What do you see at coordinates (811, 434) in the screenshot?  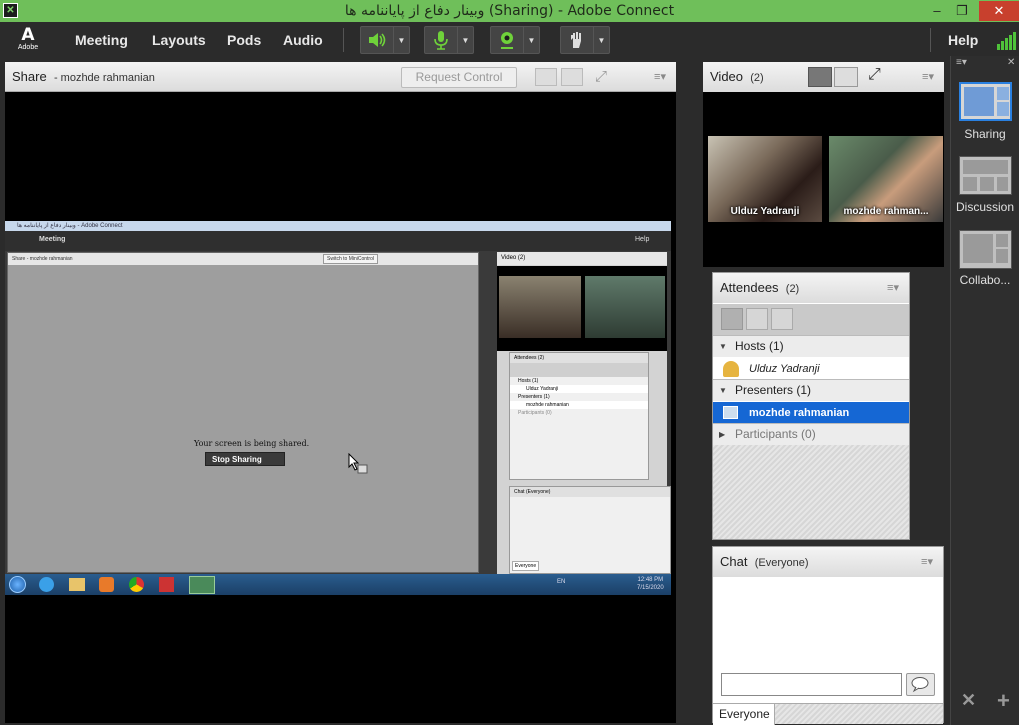 I see `group-participants: ▶ Participants (0)` at bounding box center [811, 434].